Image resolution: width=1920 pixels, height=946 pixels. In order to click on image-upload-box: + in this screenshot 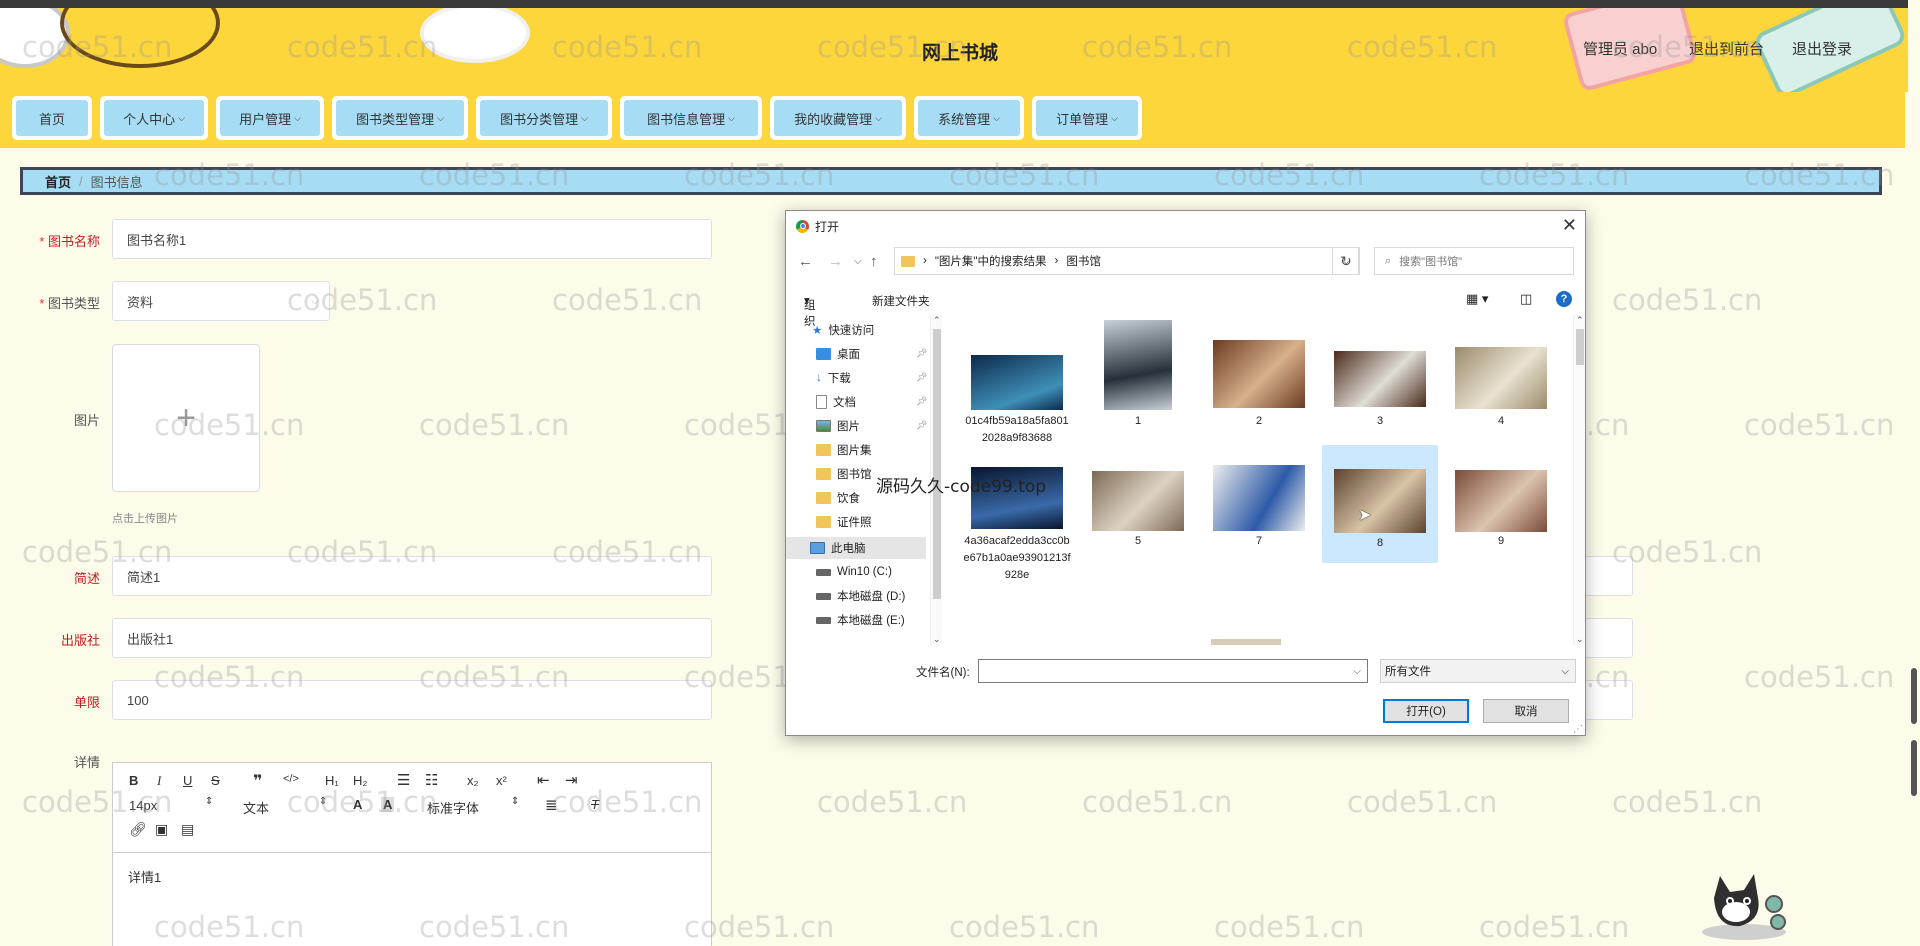, I will do `click(186, 418)`.